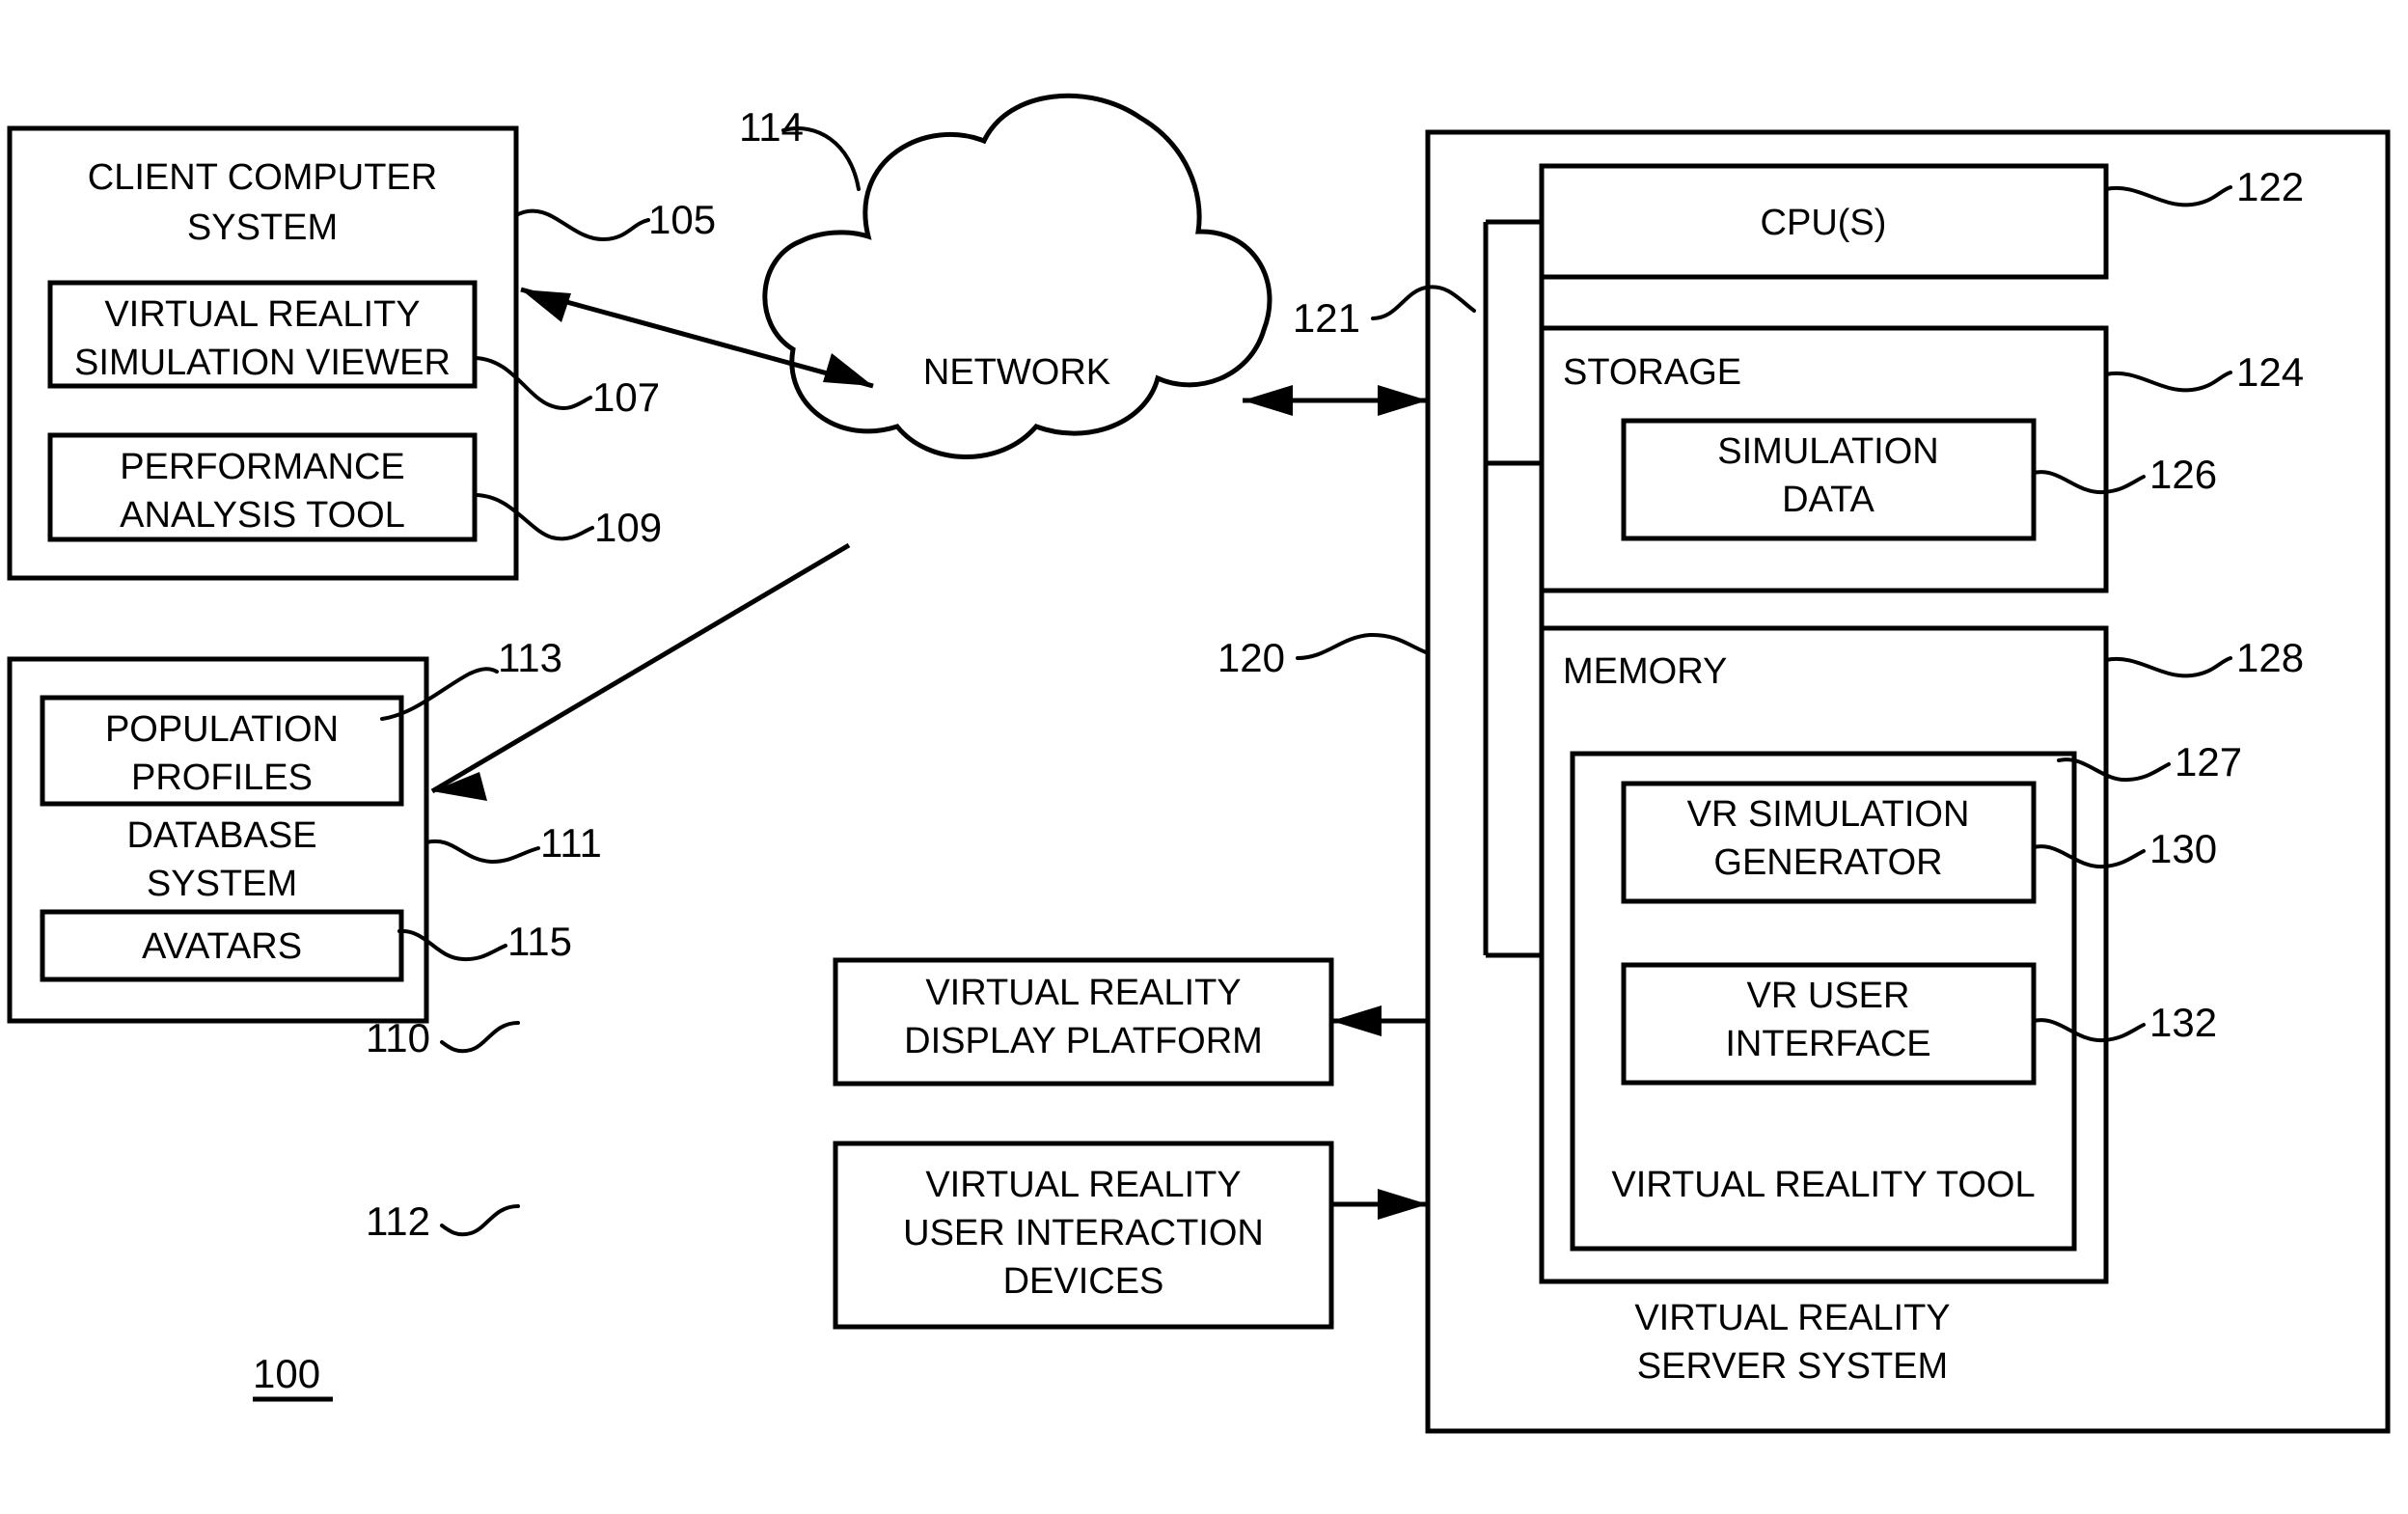  What do you see at coordinates (2270, 658) in the screenshot?
I see `ref-128: 128` at bounding box center [2270, 658].